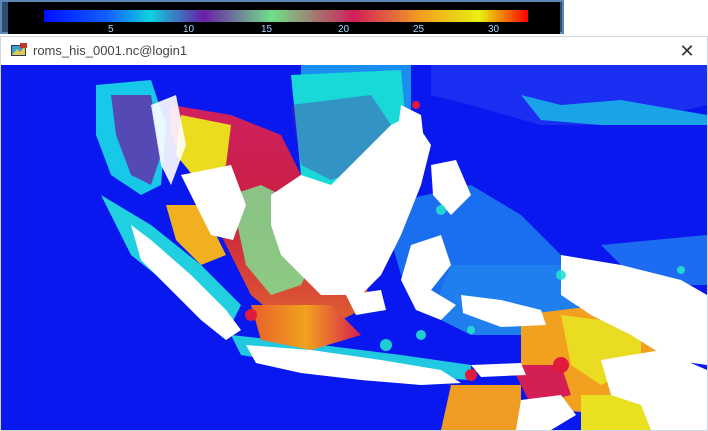  Describe the element at coordinates (354, 51) in the screenshot. I see `title-bar: roms_his_0001.nc@login1 ✕` at that location.